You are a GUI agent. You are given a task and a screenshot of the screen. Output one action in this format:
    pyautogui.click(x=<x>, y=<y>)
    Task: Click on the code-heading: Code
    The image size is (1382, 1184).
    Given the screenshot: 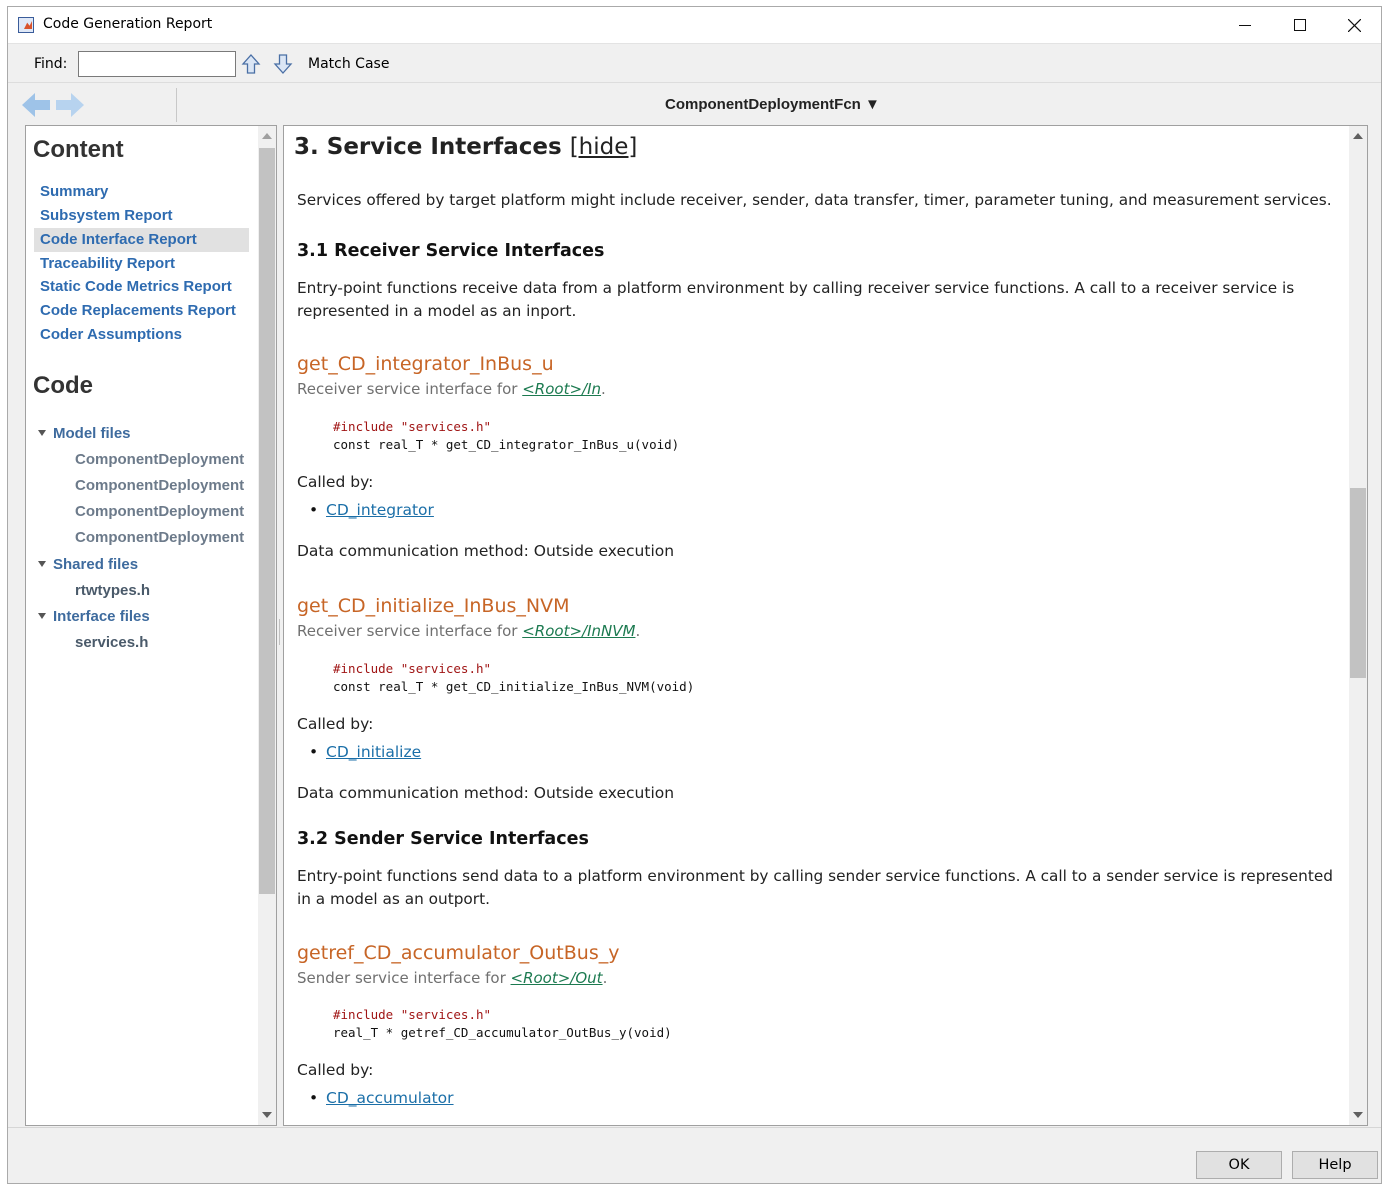 What is the action you would take?
    pyautogui.click(x=63, y=385)
    